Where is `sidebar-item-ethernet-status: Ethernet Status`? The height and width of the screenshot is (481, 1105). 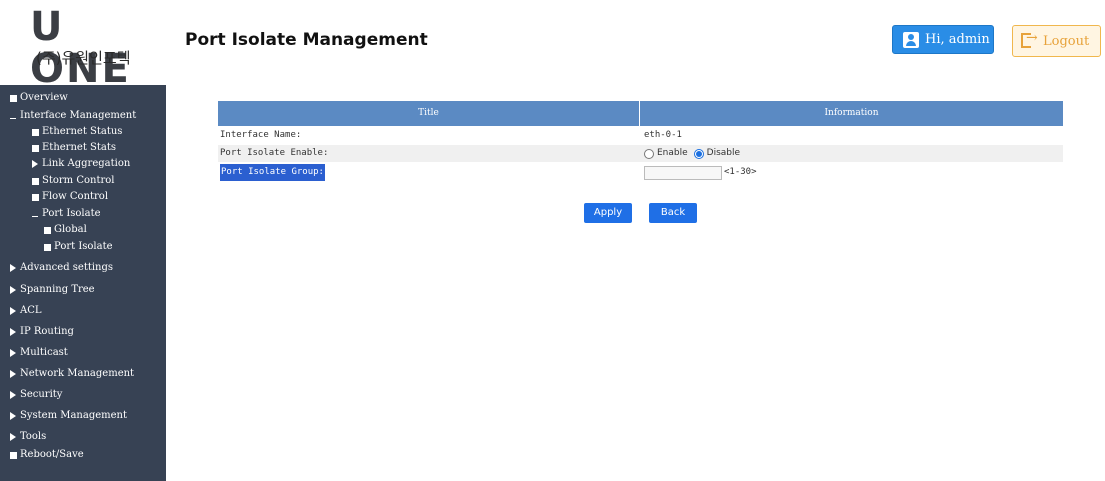 sidebar-item-ethernet-status: Ethernet Status is located at coordinates (77, 132).